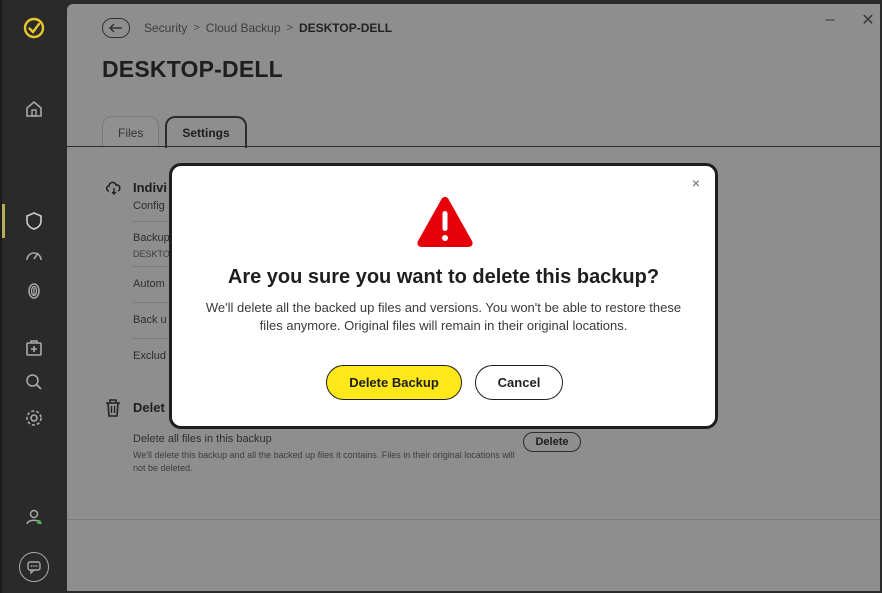  I want to click on breadcrumb-current: DESKTOP-DELL, so click(345, 28).